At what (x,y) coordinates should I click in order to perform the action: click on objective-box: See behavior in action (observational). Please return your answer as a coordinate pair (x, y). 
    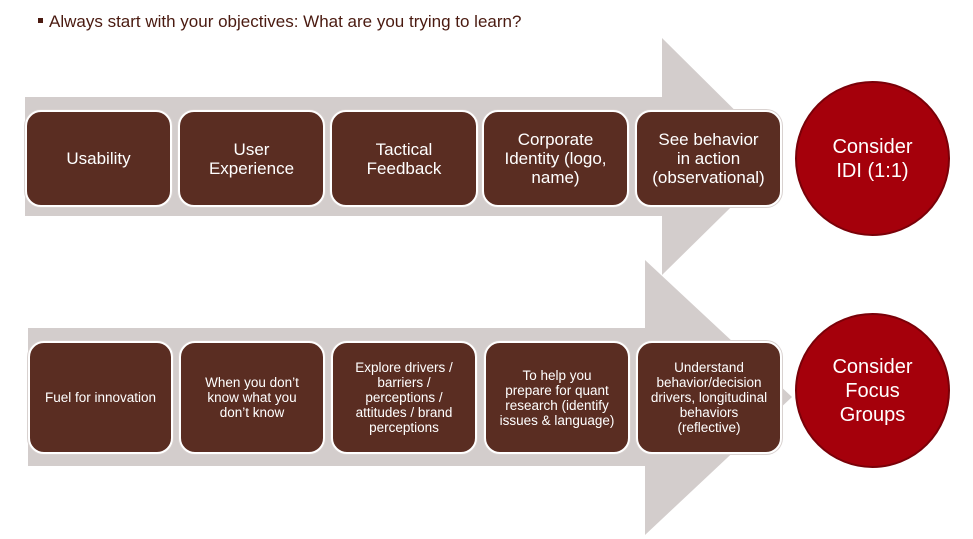
    Looking at the image, I should click on (708, 158).